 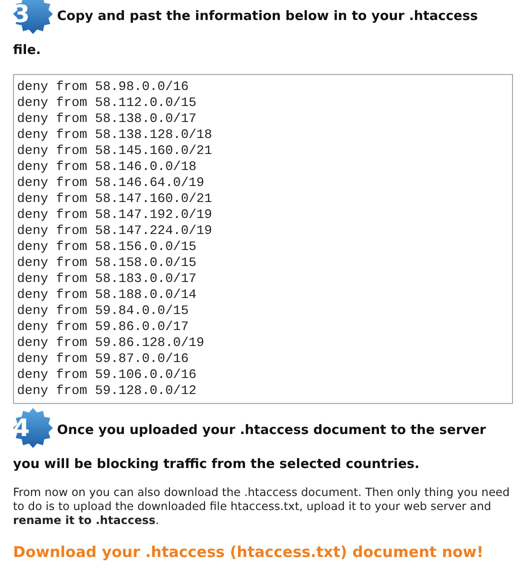 What do you see at coordinates (262, 507) in the screenshot?
I see `instruction-paragraph: From now on you can also download the .htaccess document. Then only thing you need to do is to upload the downloaded file htaccess.txt, upload it to your web server and rename it to .htaccess.` at bounding box center [262, 507].